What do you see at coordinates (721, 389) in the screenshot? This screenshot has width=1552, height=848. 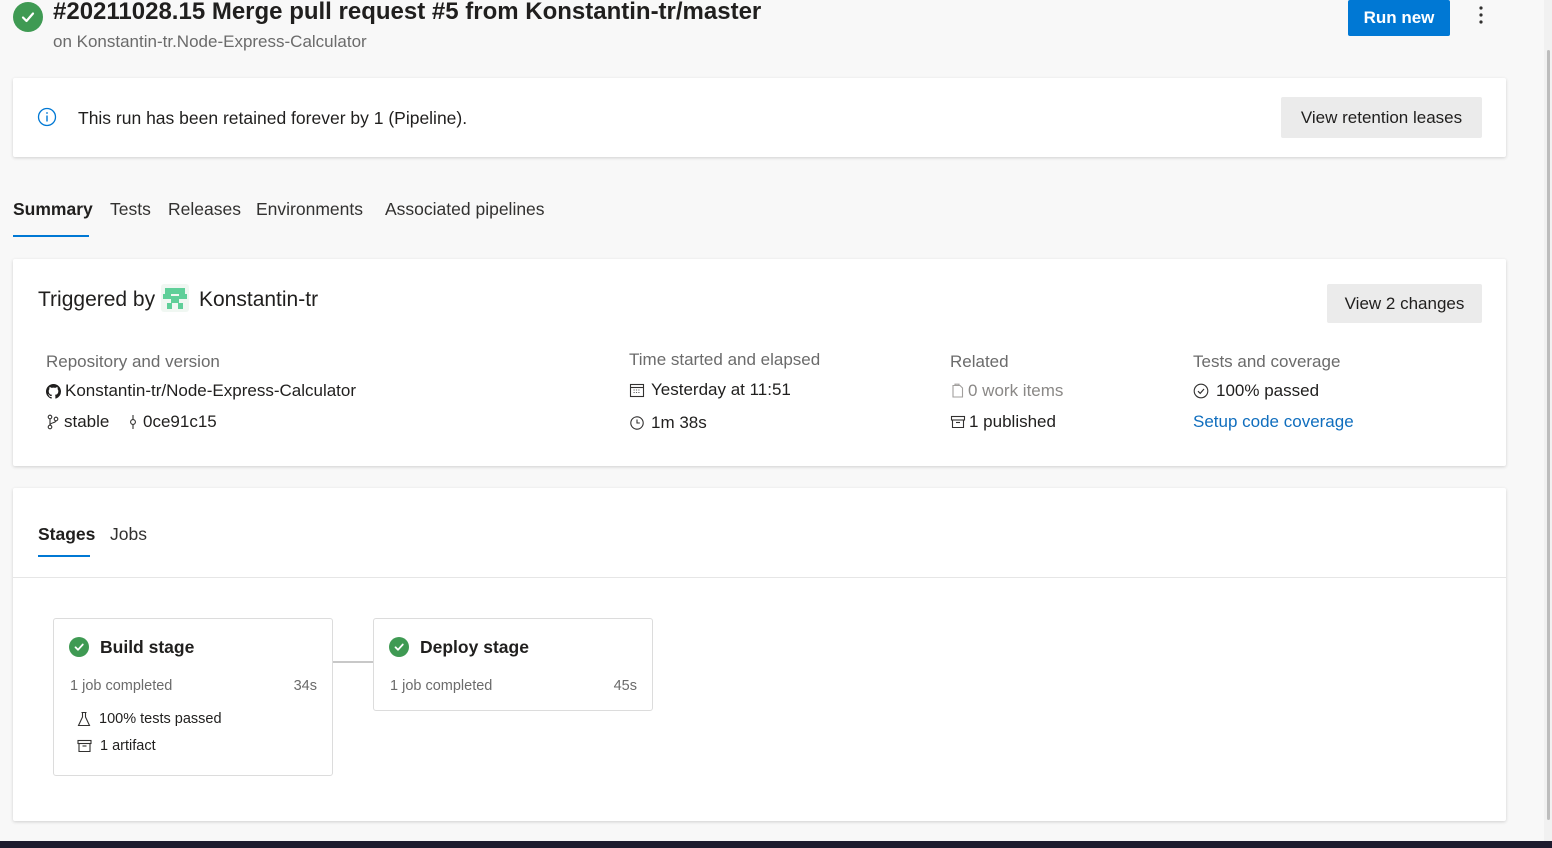 I see `time-started-value: Yesterday at 11:51` at bounding box center [721, 389].